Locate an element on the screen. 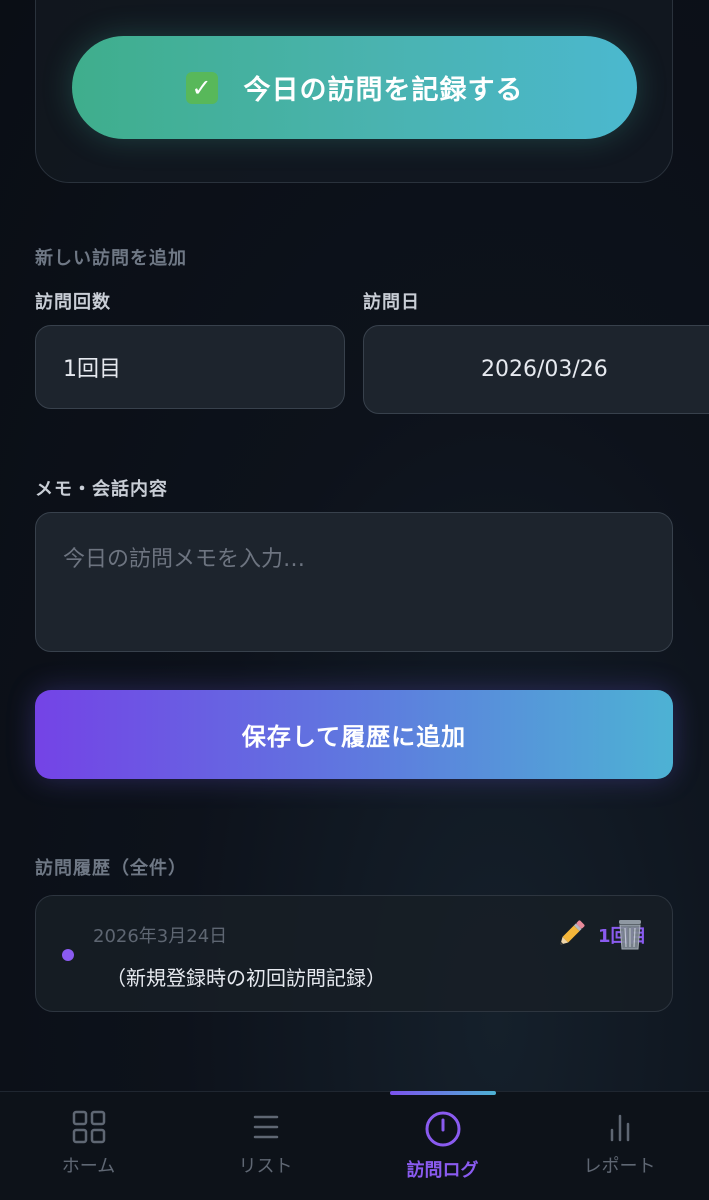  visit-count-select: 1回目 is located at coordinates (190, 367).